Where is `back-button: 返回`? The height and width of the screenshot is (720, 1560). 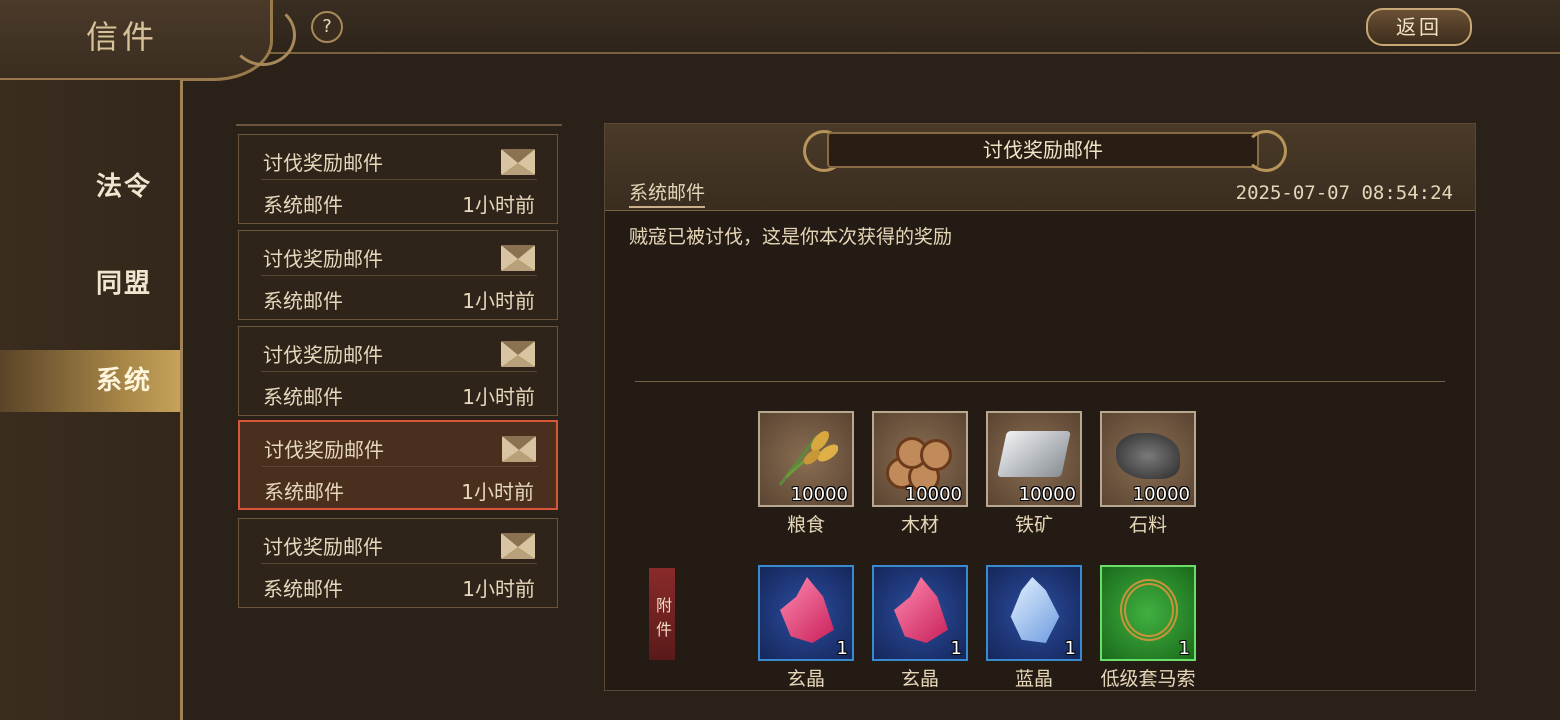
back-button: 返回 is located at coordinates (1419, 27).